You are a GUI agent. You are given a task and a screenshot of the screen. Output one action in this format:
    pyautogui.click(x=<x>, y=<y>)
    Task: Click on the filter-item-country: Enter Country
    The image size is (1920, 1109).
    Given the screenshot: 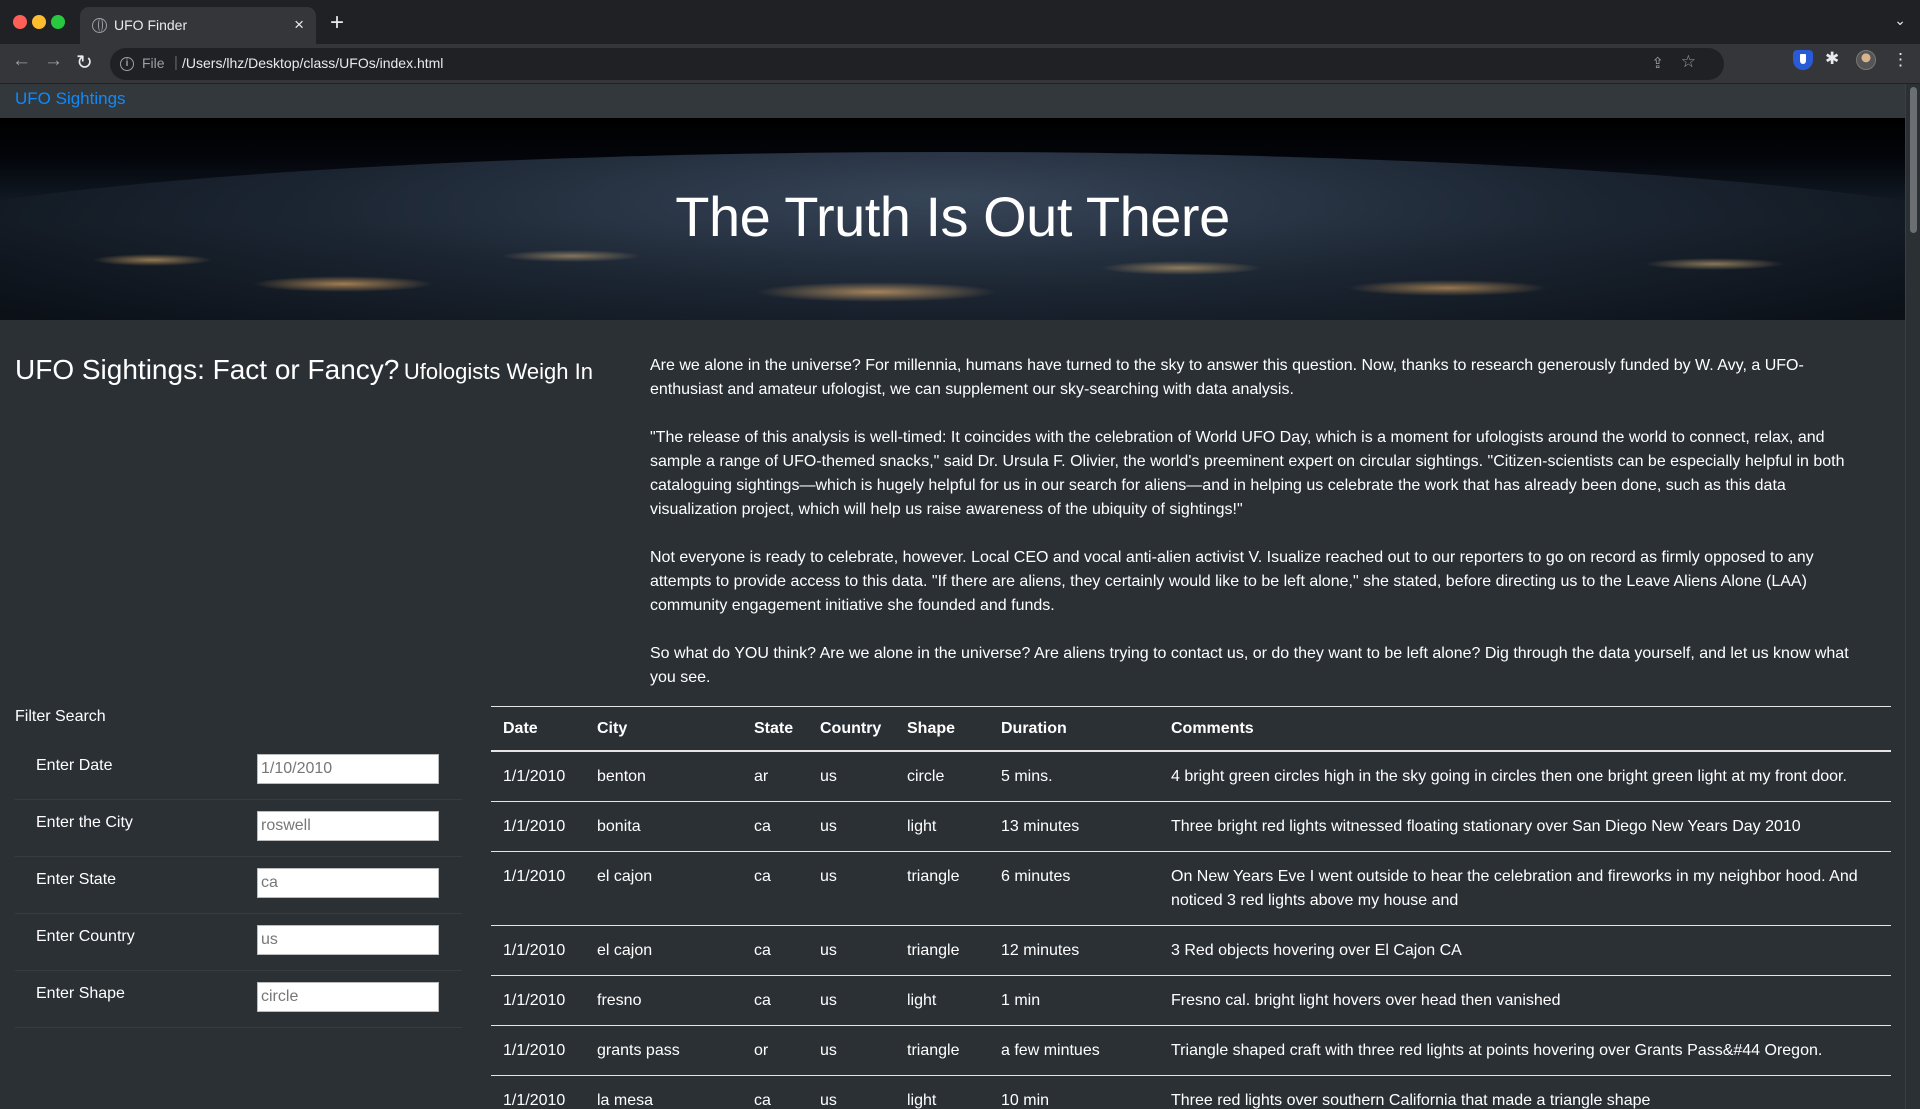 What is the action you would take?
    pyautogui.click(x=238, y=942)
    